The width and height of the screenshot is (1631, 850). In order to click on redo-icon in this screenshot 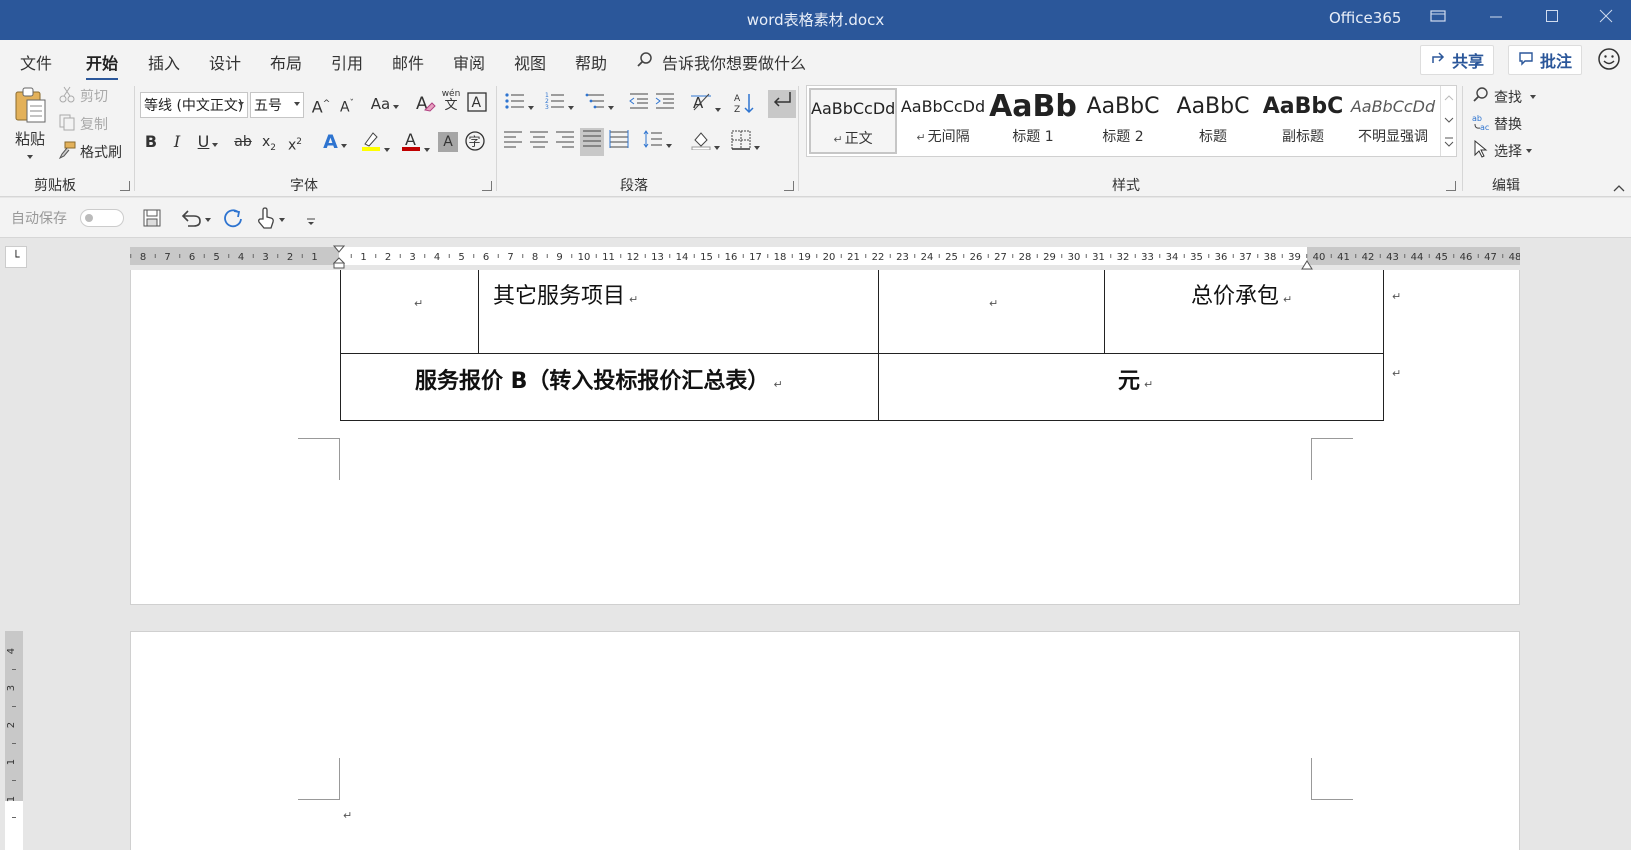, I will do `click(233, 220)`.